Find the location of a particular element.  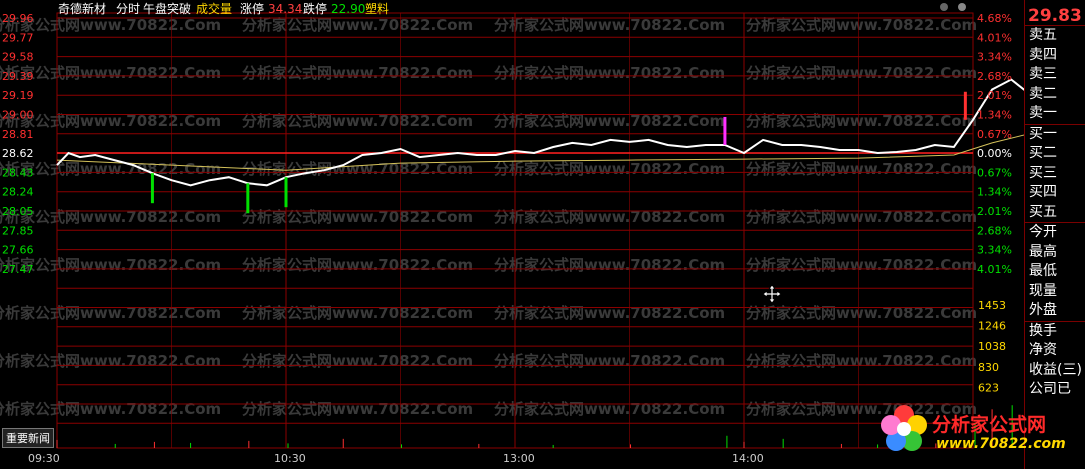

current-price: 29.83 is located at coordinates (1055, 13).